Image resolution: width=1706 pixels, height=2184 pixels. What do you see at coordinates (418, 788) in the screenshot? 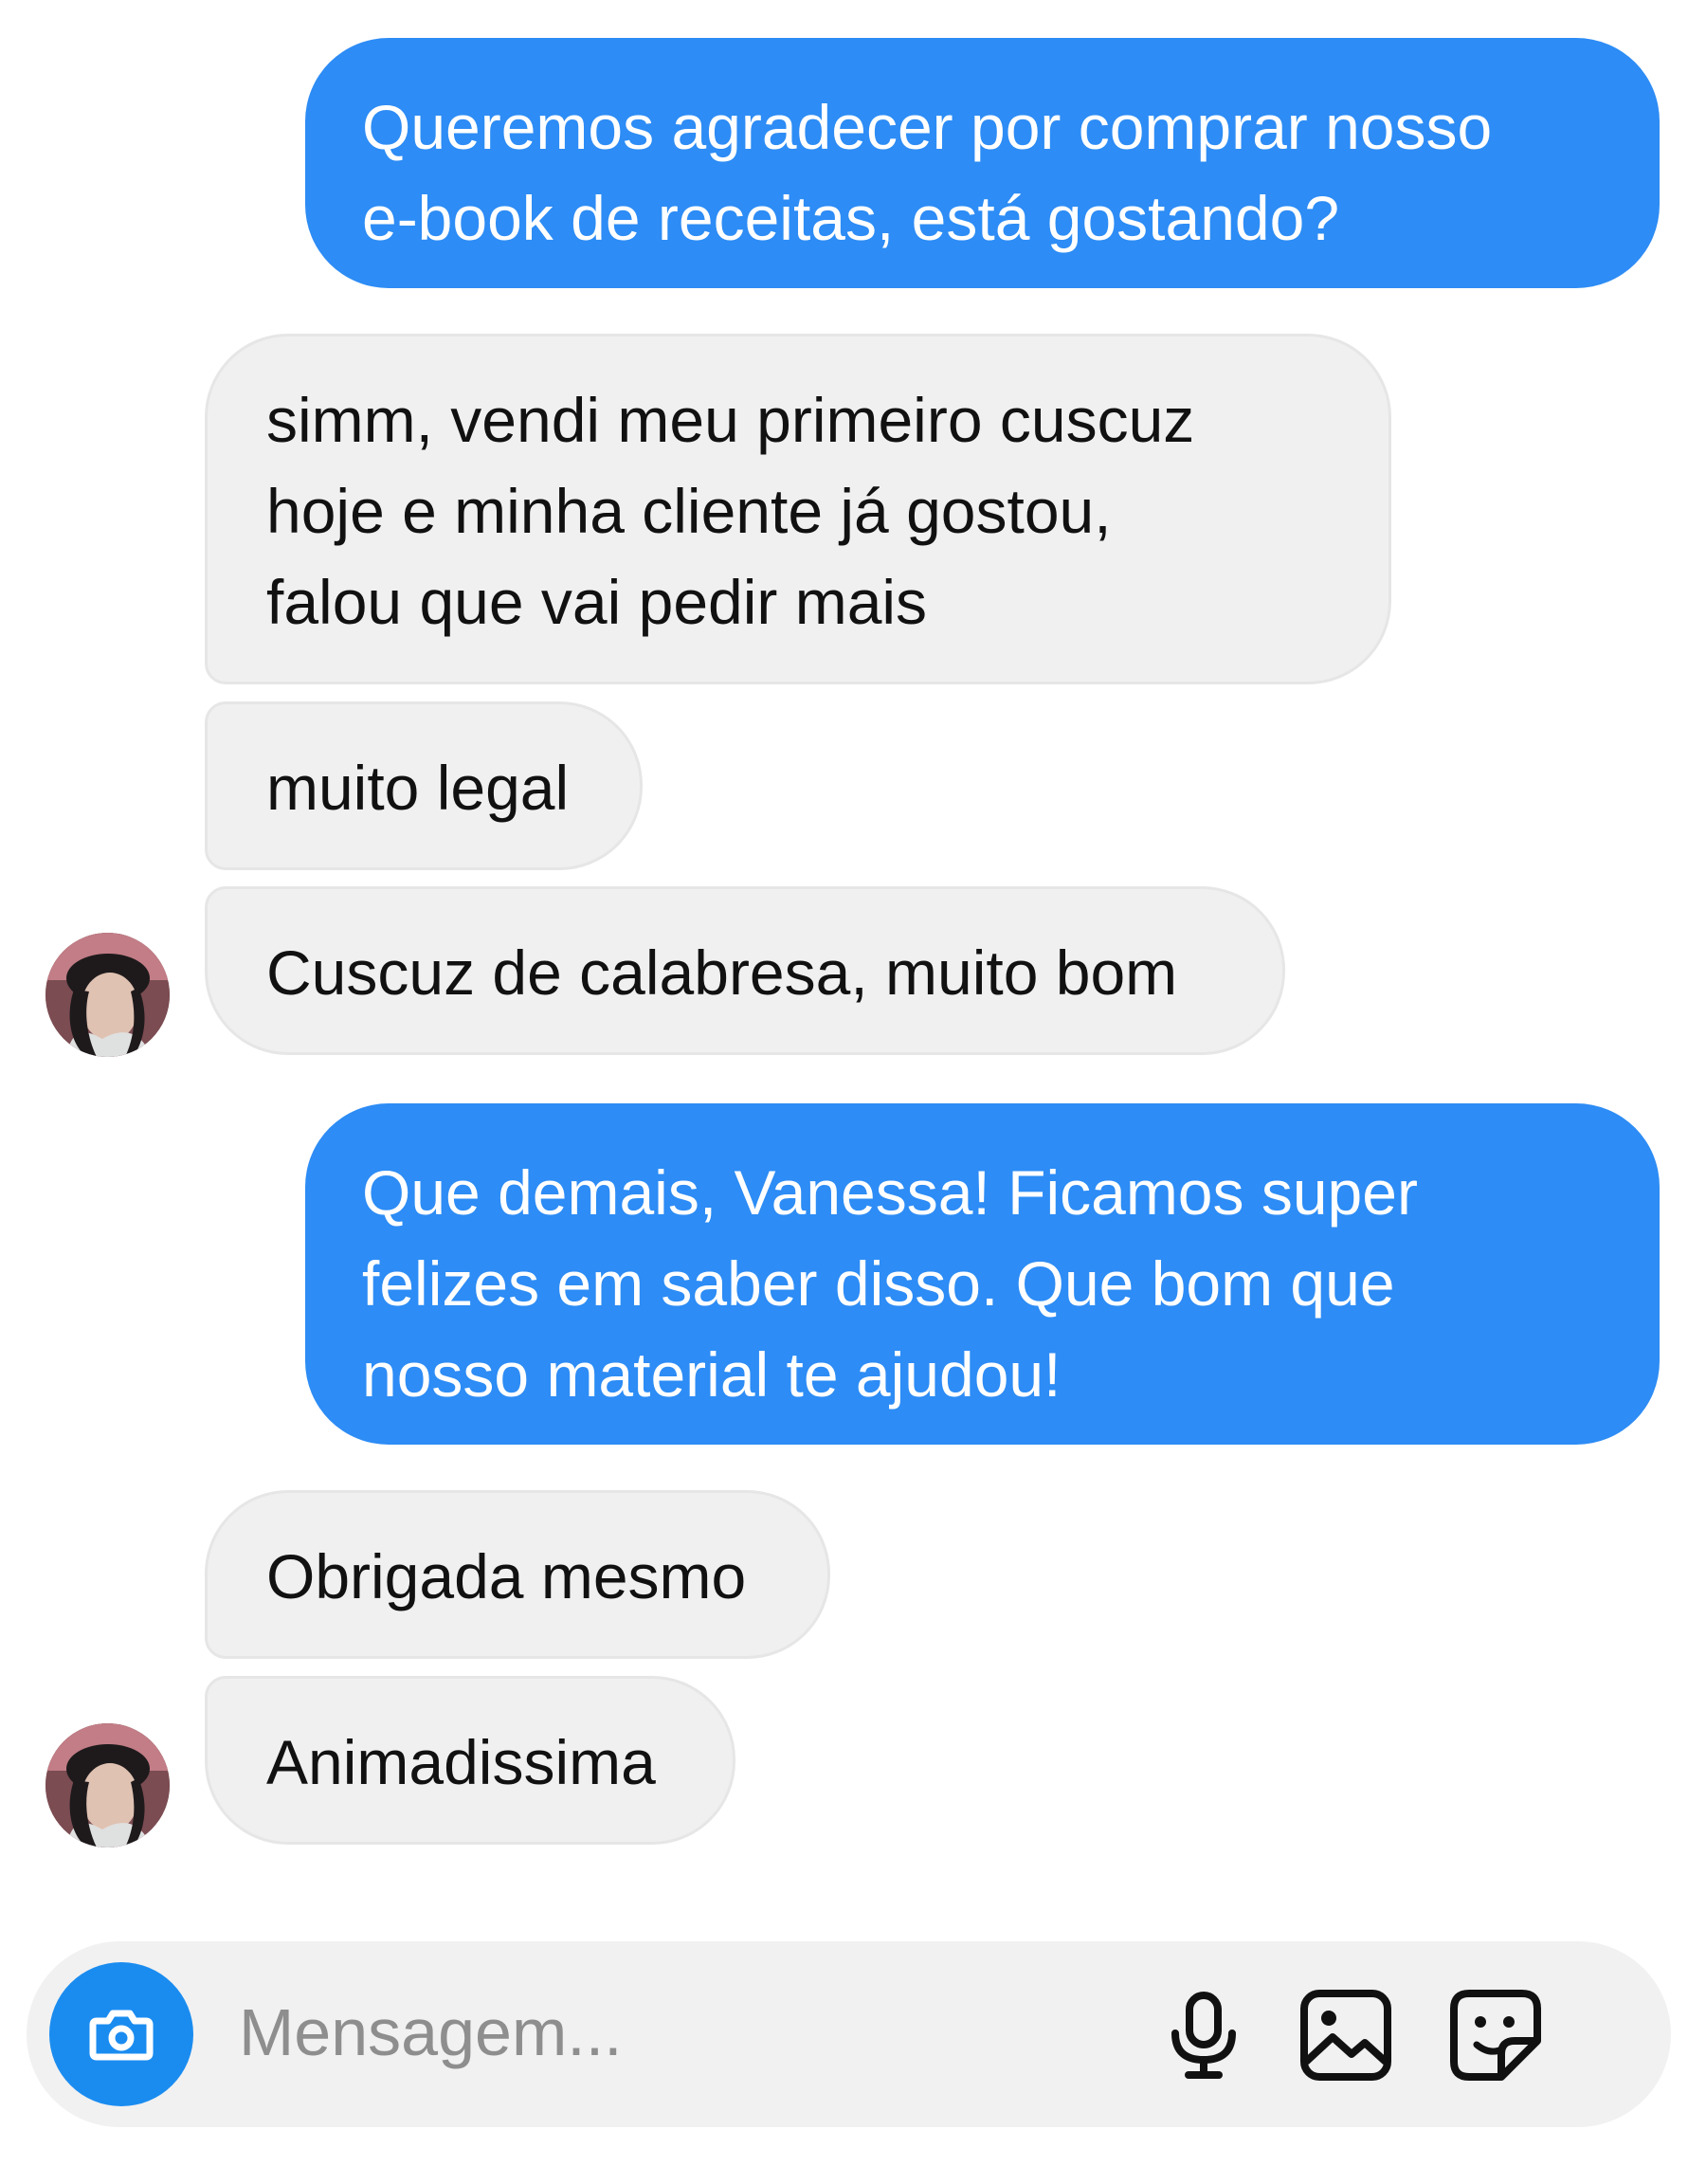
I see `message-text-line: muito legal` at bounding box center [418, 788].